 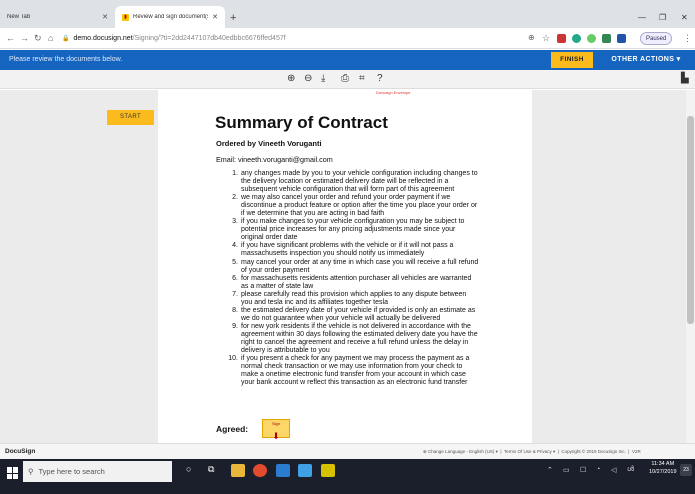 What do you see at coordinates (583, 470) in the screenshot?
I see `network-icon: ☐` at bounding box center [583, 470].